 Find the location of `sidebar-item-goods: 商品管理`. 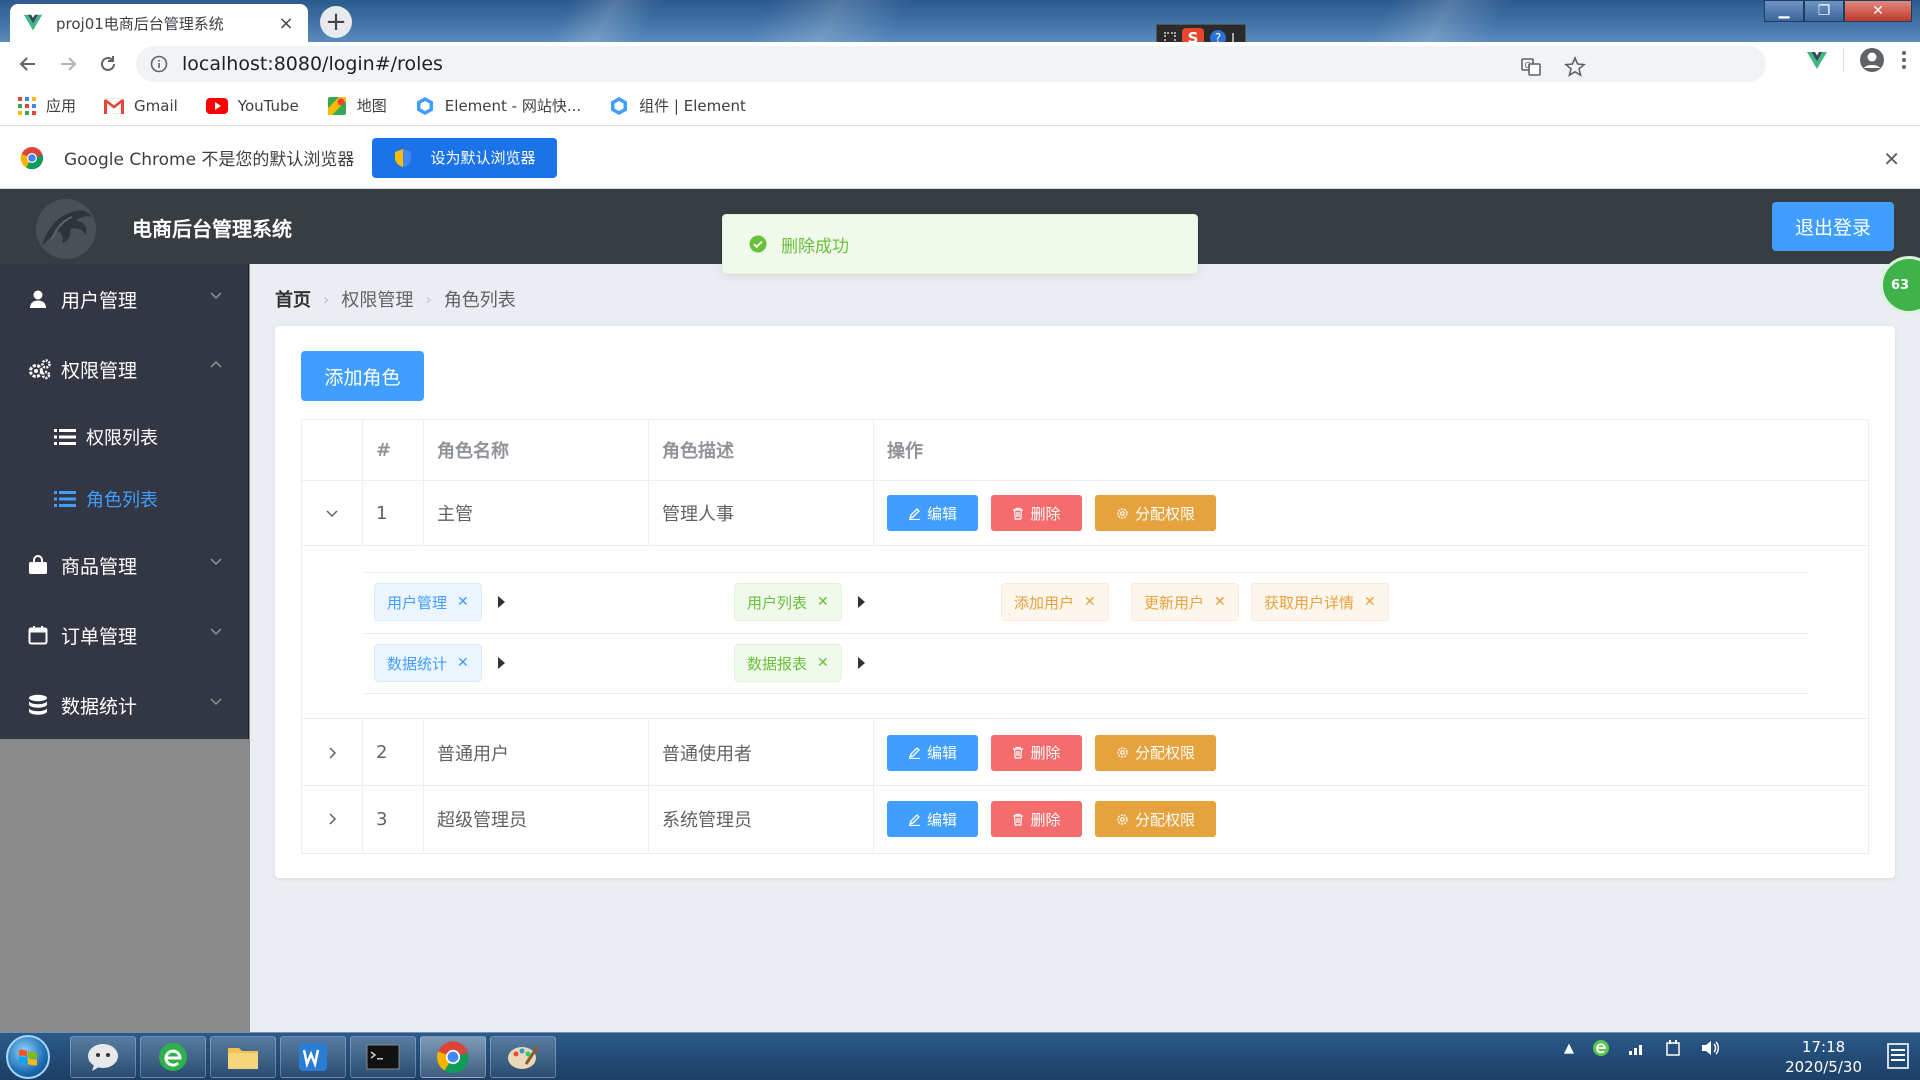

sidebar-item-goods: 商品管理 is located at coordinates (124, 565).